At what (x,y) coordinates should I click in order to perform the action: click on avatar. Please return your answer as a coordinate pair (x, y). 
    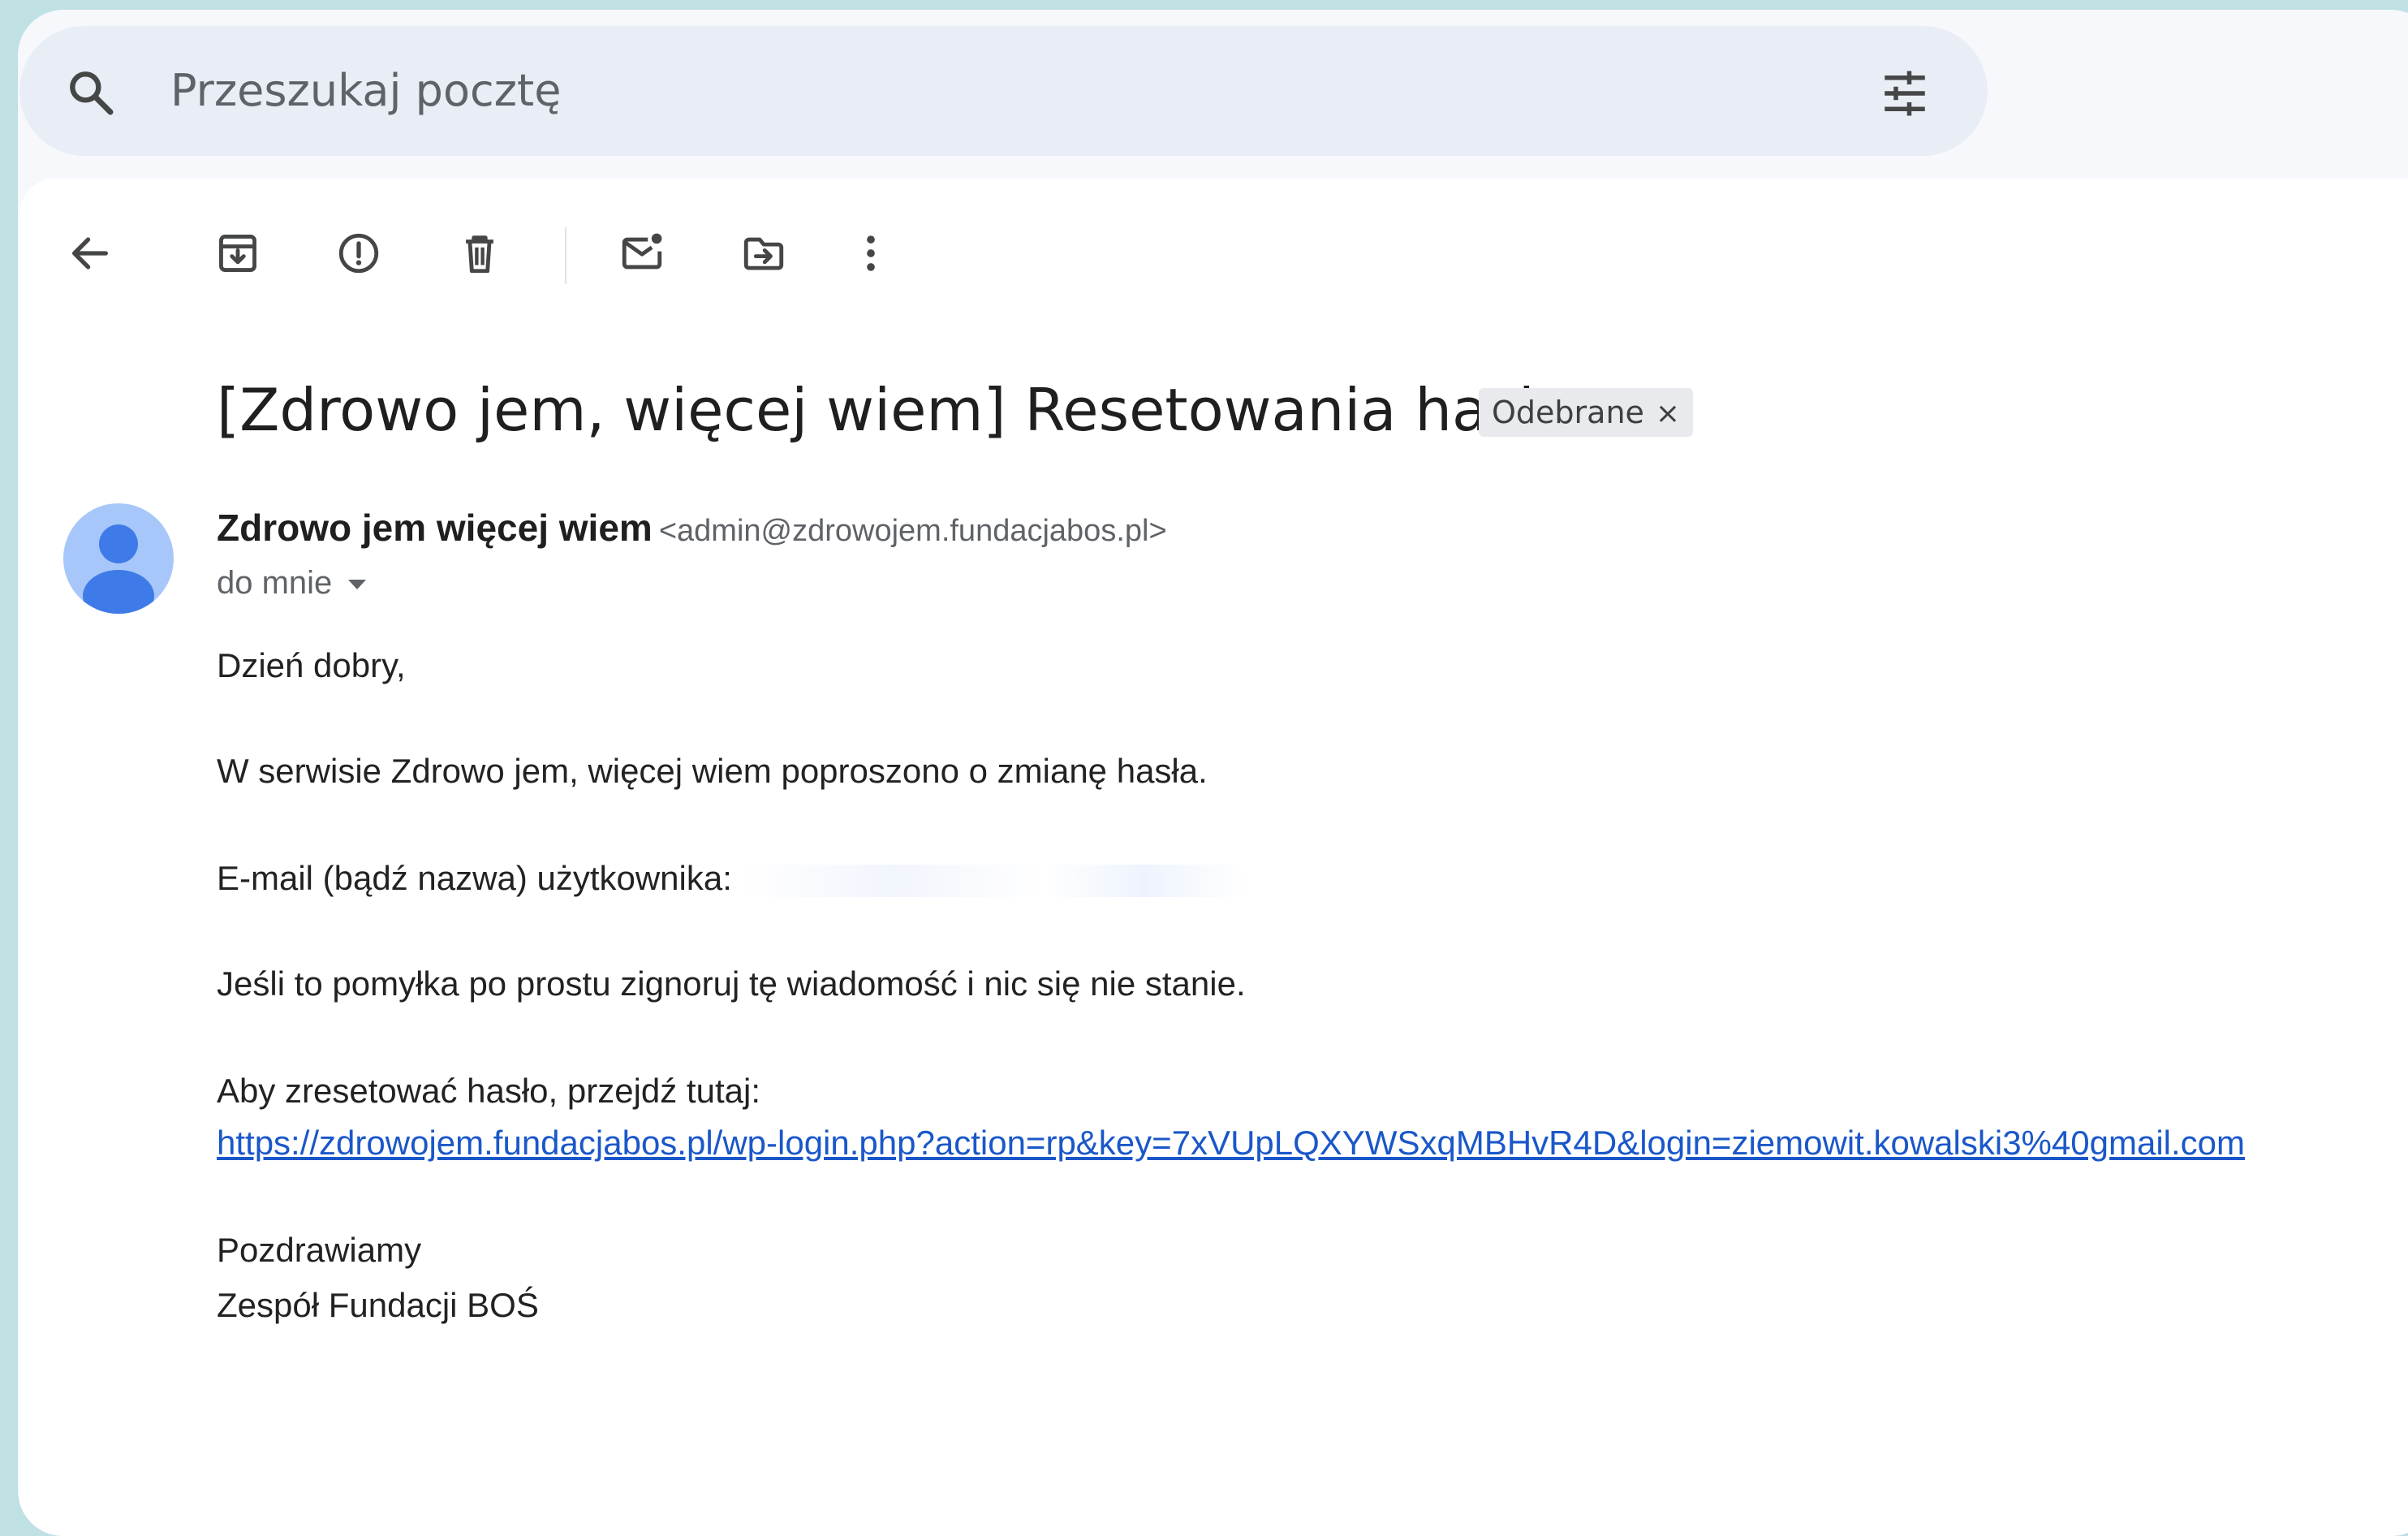
    Looking at the image, I should click on (119, 558).